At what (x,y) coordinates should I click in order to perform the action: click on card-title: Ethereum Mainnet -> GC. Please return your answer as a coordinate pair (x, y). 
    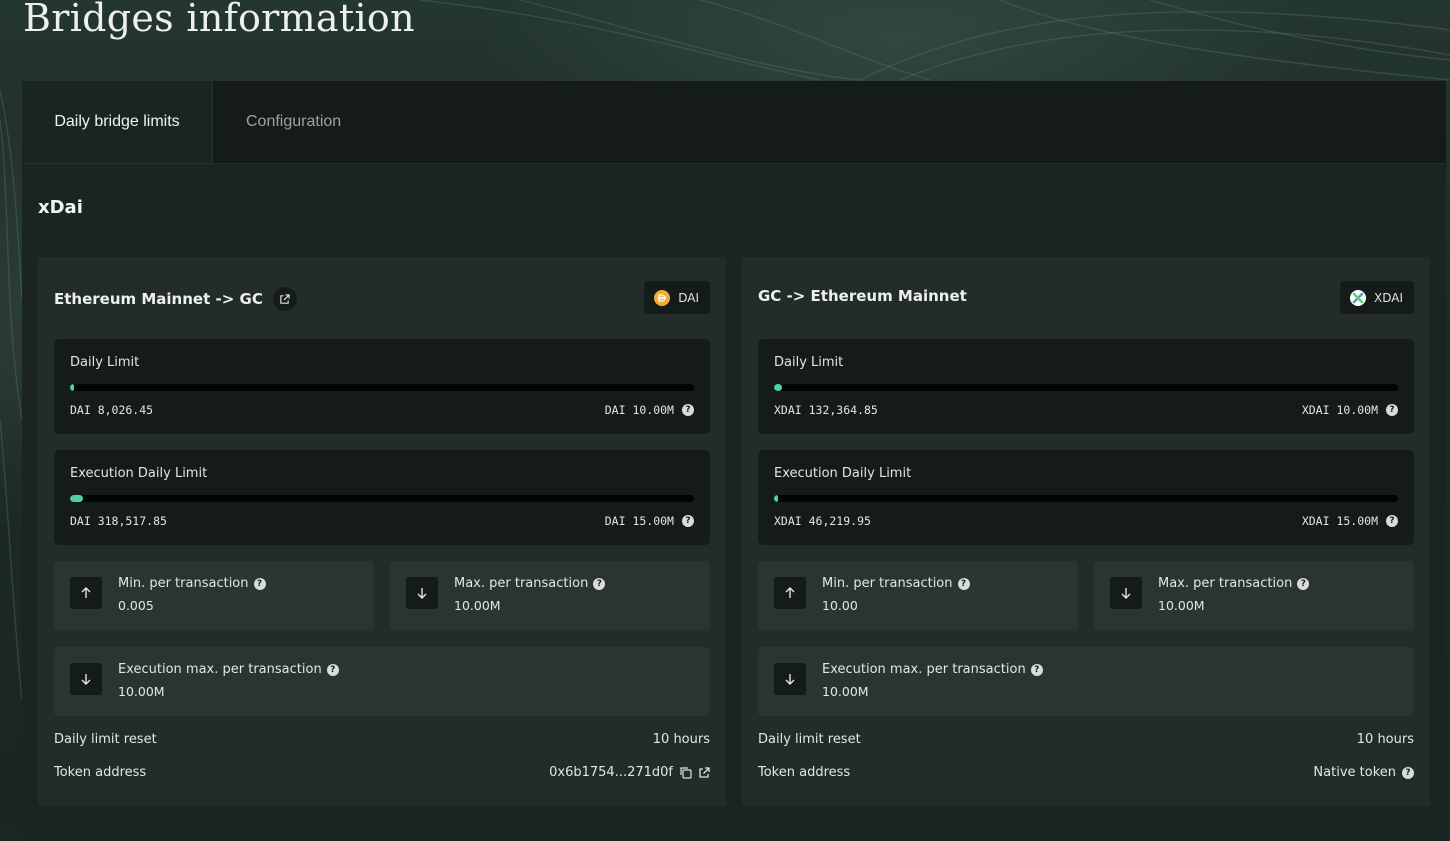
    Looking at the image, I should click on (175, 299).